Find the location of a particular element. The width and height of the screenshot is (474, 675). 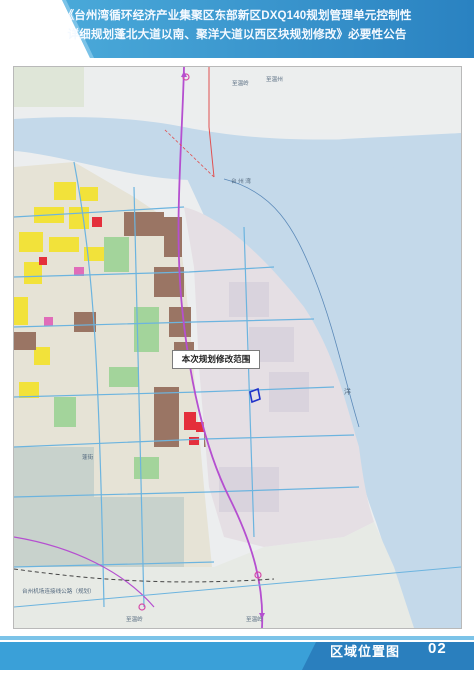

footer-banner is located at coordinates (237, 653).